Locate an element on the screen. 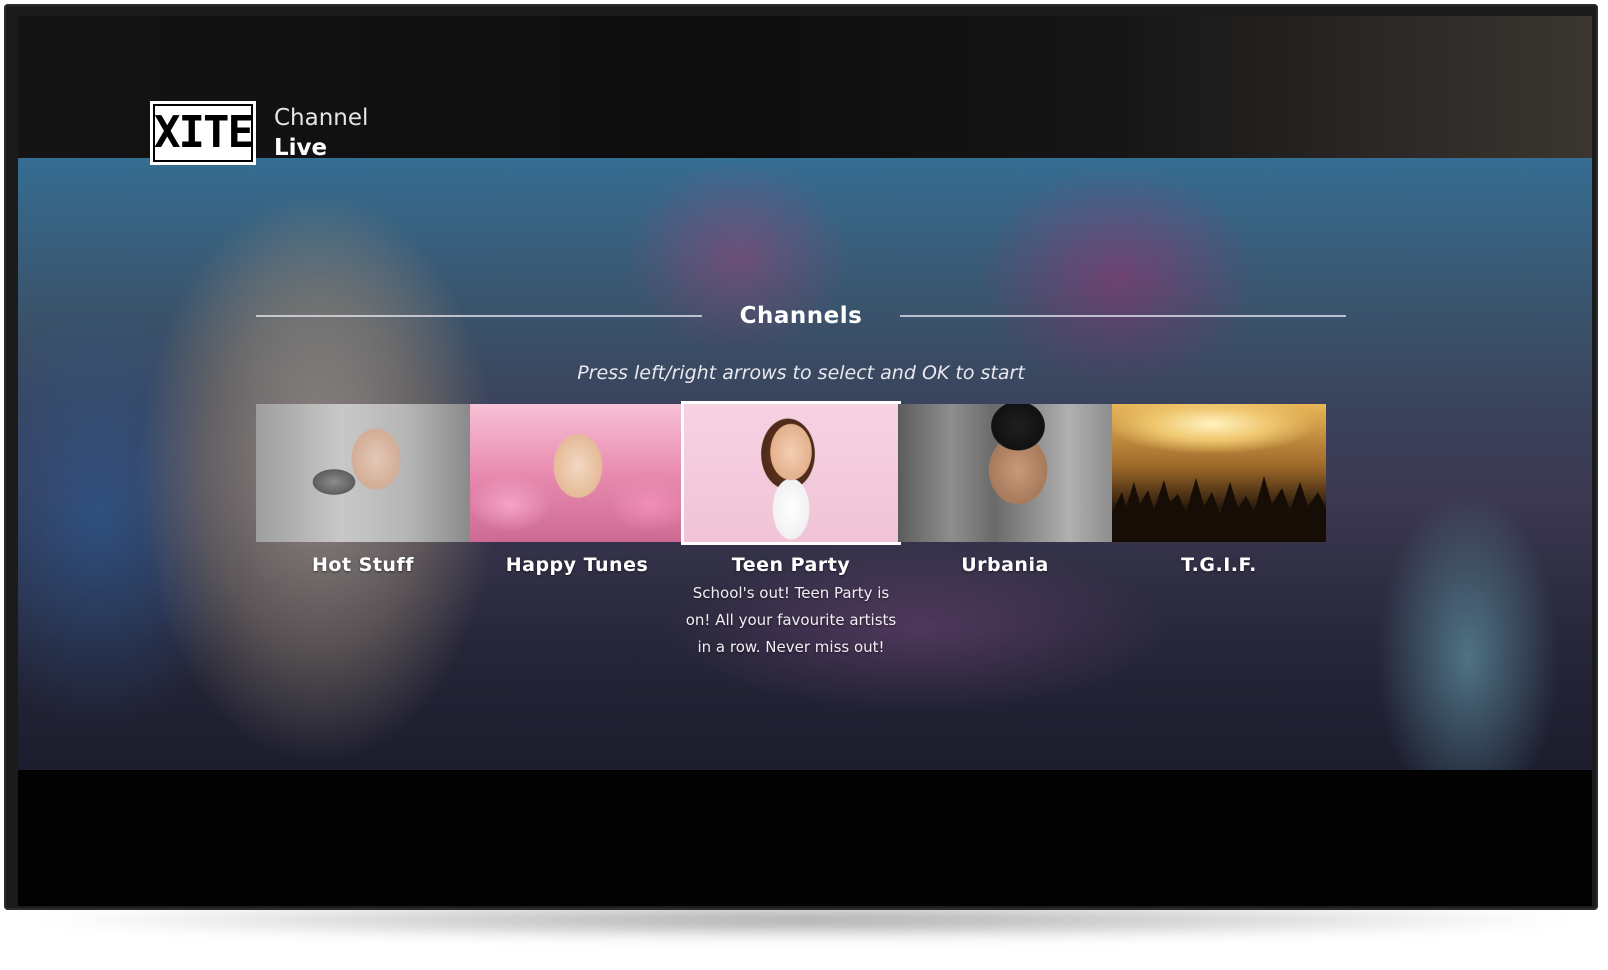  channels-heading: Channels is located at coordinates (801, 316).